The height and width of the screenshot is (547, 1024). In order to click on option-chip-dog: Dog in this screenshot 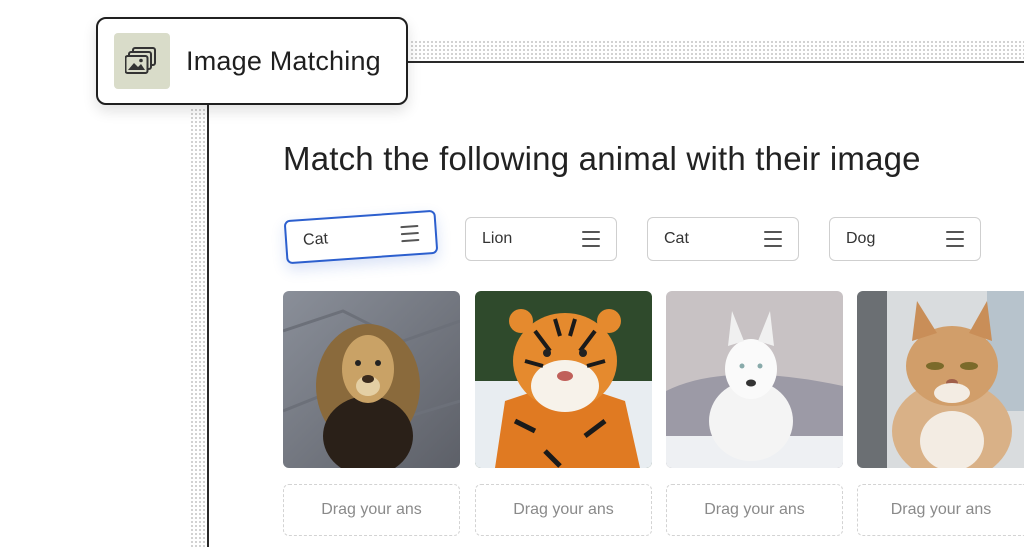, I will do `click(905, 239)`.